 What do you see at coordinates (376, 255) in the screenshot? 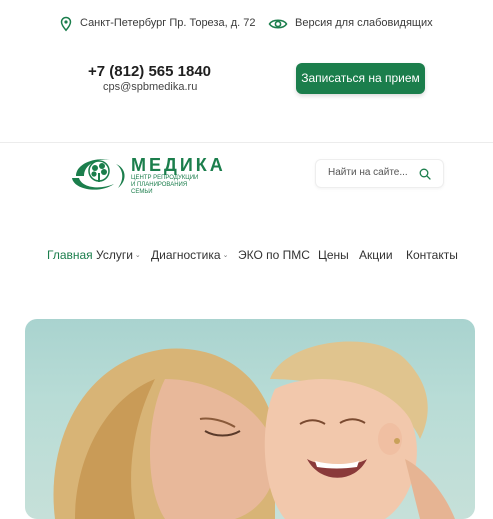
I see `nav-item-promotions: Акции` at bounding box center [376, 255].